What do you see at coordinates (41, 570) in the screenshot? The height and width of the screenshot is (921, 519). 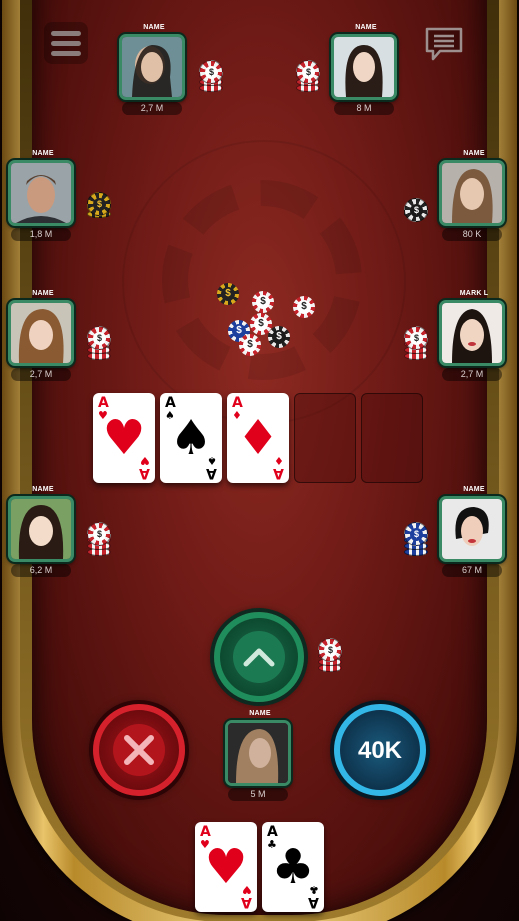 I see `player-balance: 6,2 M` at bounding box center [41, 570].